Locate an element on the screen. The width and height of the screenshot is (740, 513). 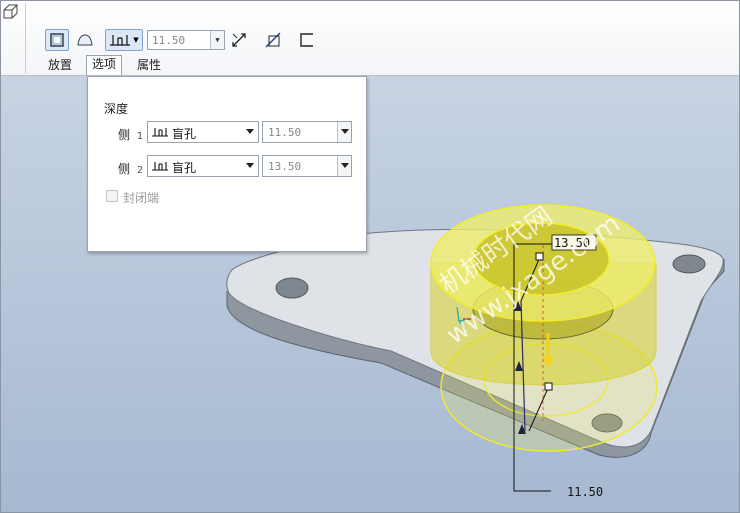
side2-label: 侧 2 is located at coordinates (130, 168).